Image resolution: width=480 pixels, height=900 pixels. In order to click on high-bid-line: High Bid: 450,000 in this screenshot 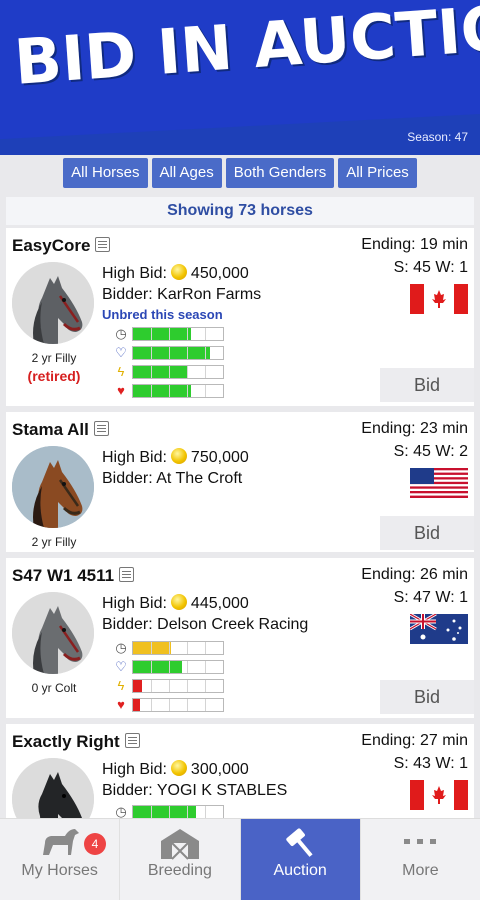, I will do `click(175, 273)`.